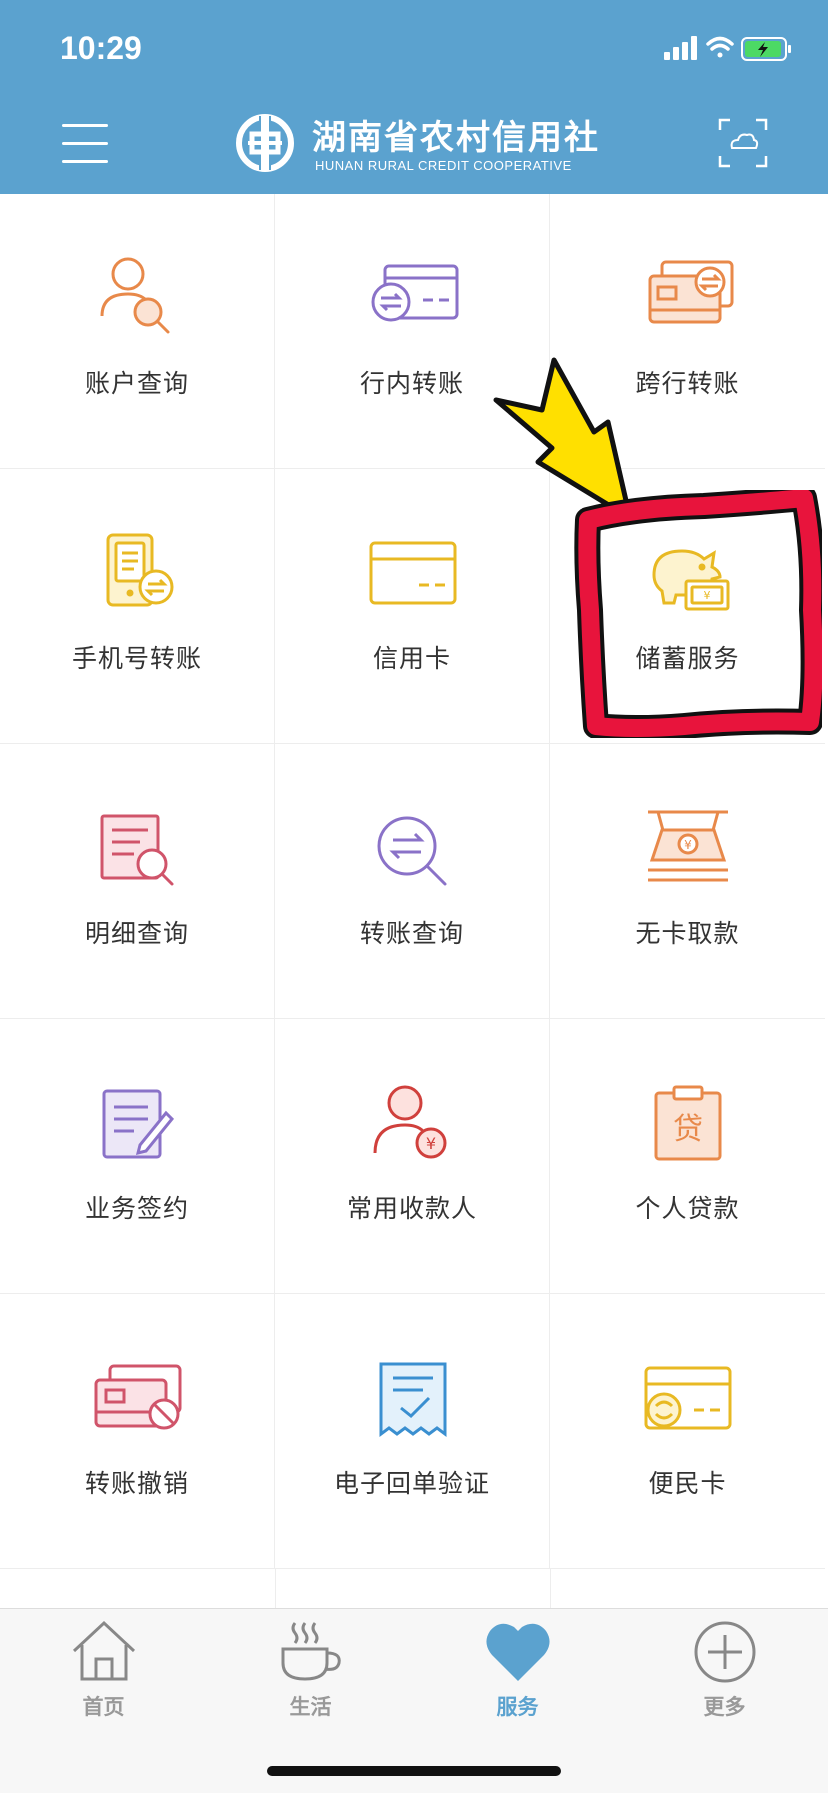 This screenshot has width=828, height=1793. I want to click on status-icons, so click(727, 48).